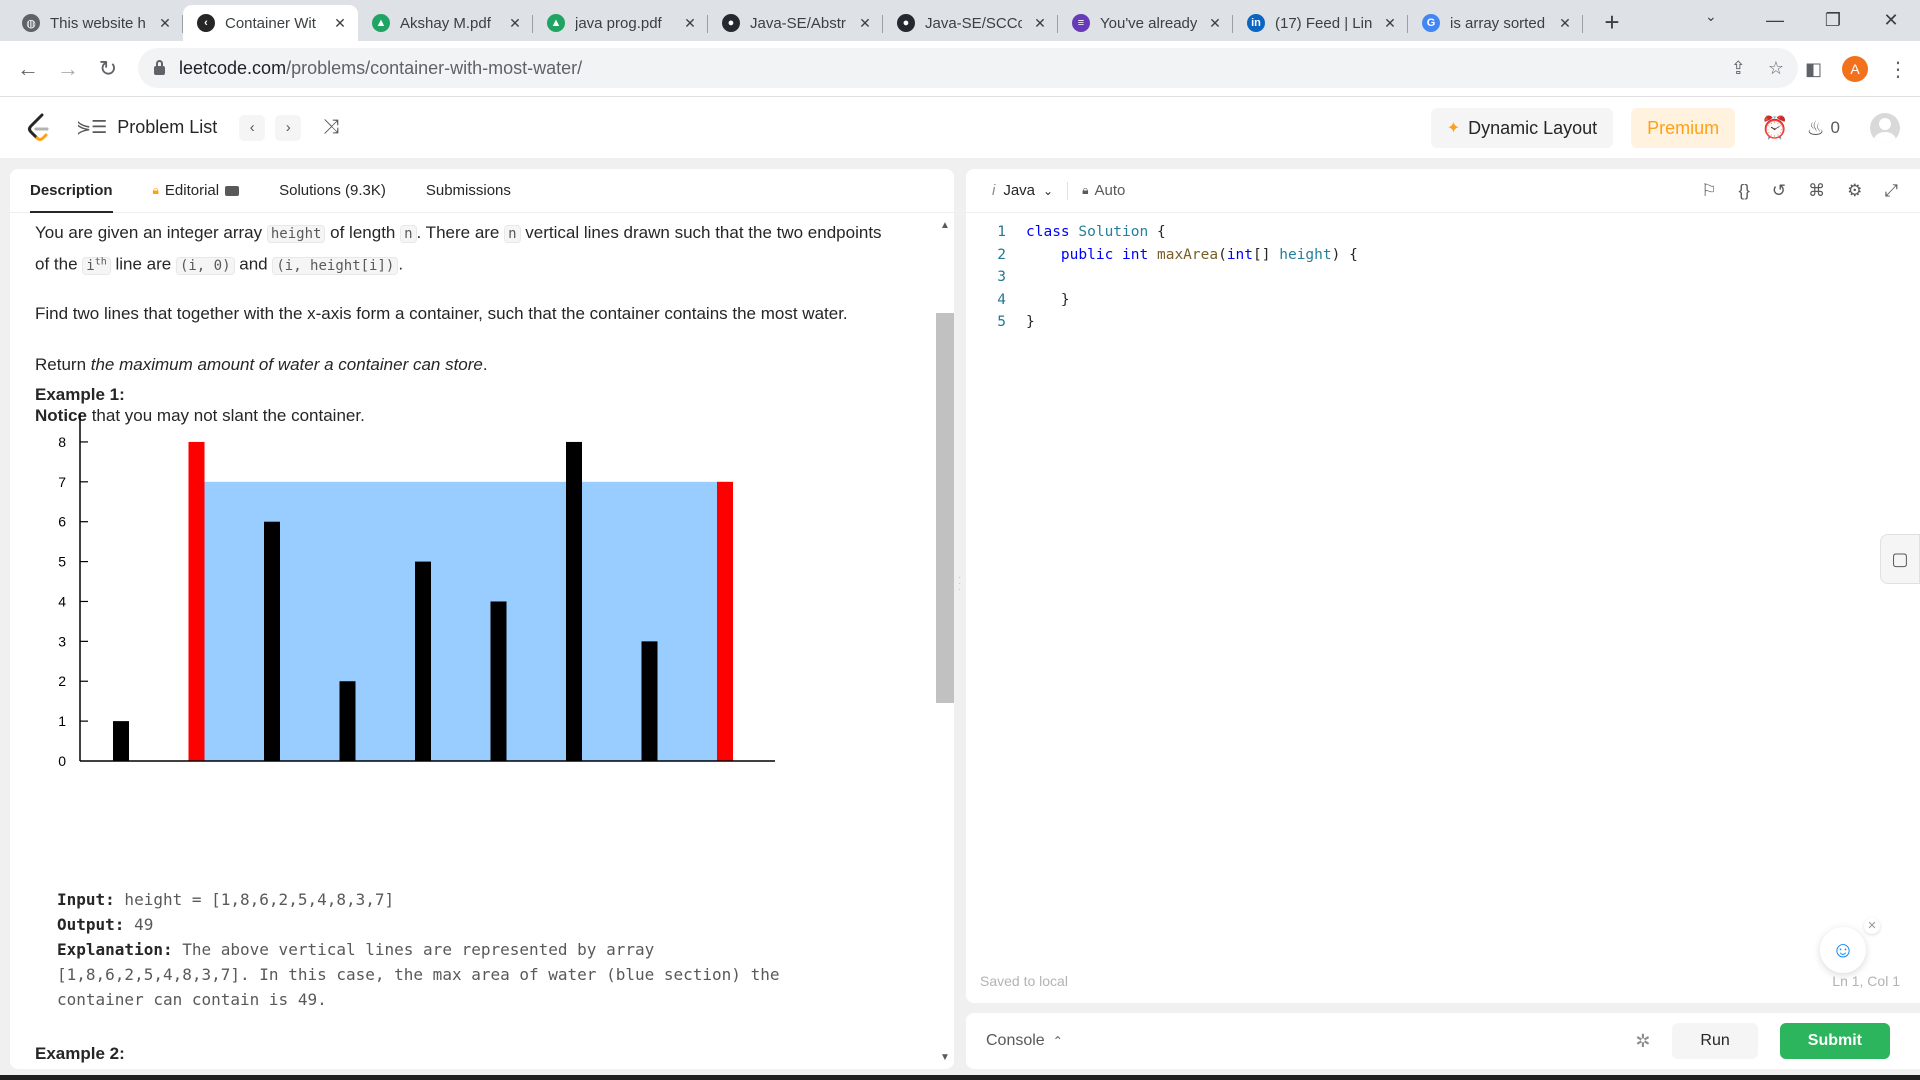  What do you see at coordinates (945, 508) in the screenshot?
I see `description-scrollbar-thumb` at bounding box center [945, 508].